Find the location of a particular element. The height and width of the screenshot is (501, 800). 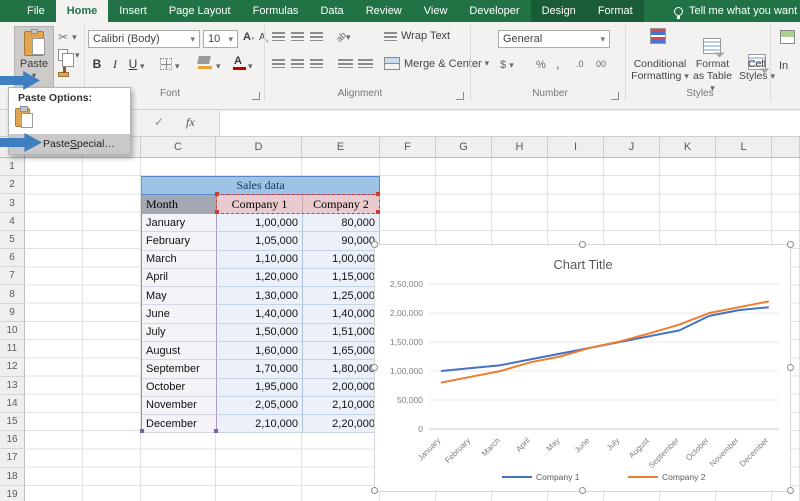

align-right-icon is located at coordinates (316, 63).